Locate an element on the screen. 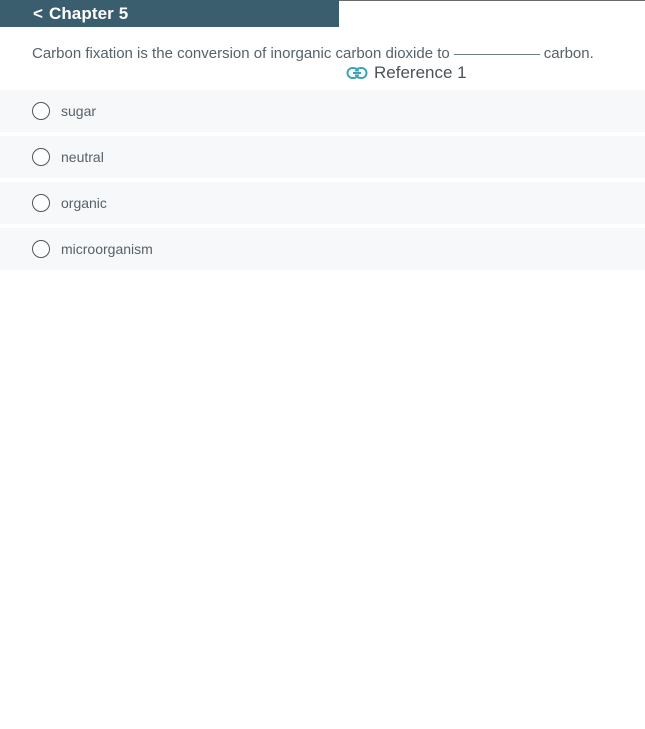  option-neutral: neutral is located at coordinates (322, 157).